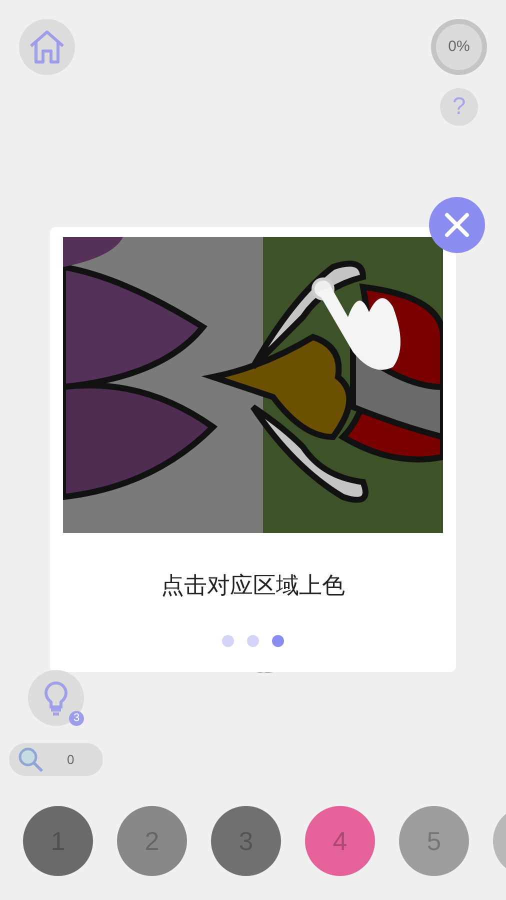 The height and width of the screenshot is (900, 506). What do you see at coordinates (31, 760) in the screenshot?
I see `magnifier-icon` at bounding box center [31, 760].